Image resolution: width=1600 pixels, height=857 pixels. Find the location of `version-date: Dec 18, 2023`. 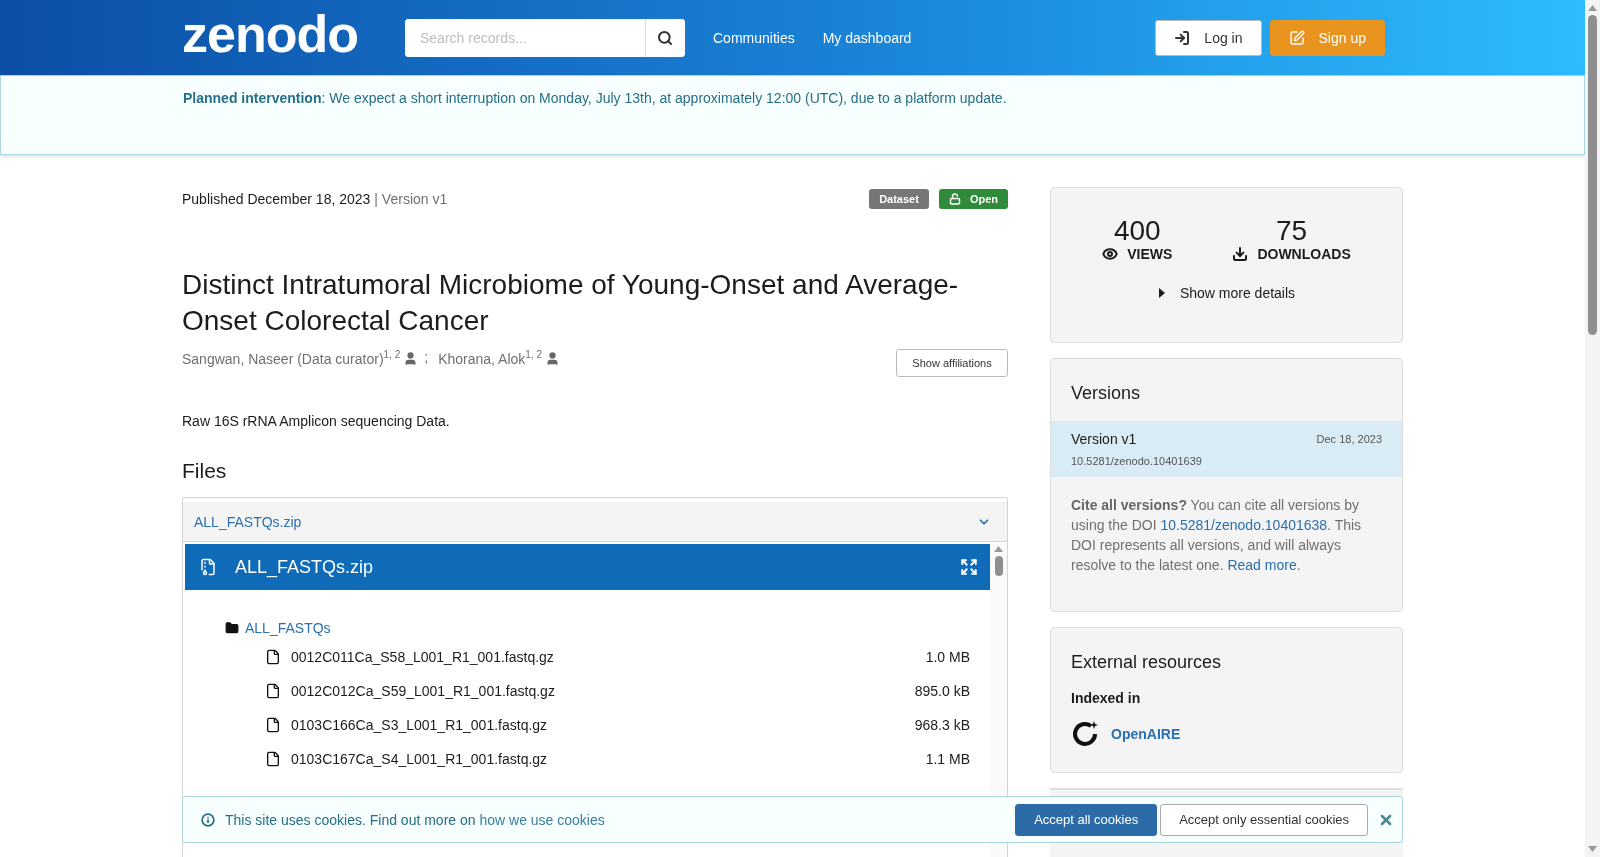

version-date: Dec 18, 2023 is located at coordinates (1349, 439).